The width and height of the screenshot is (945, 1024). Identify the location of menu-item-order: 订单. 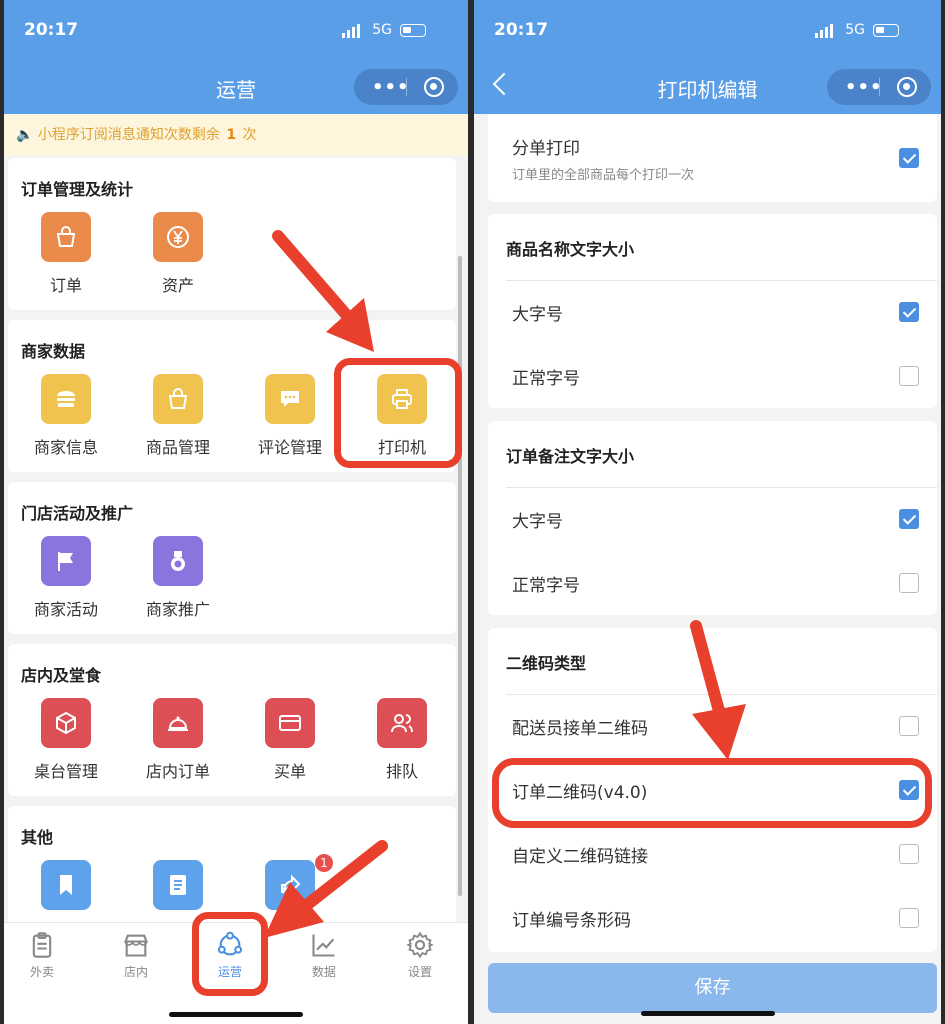
(66, 254).